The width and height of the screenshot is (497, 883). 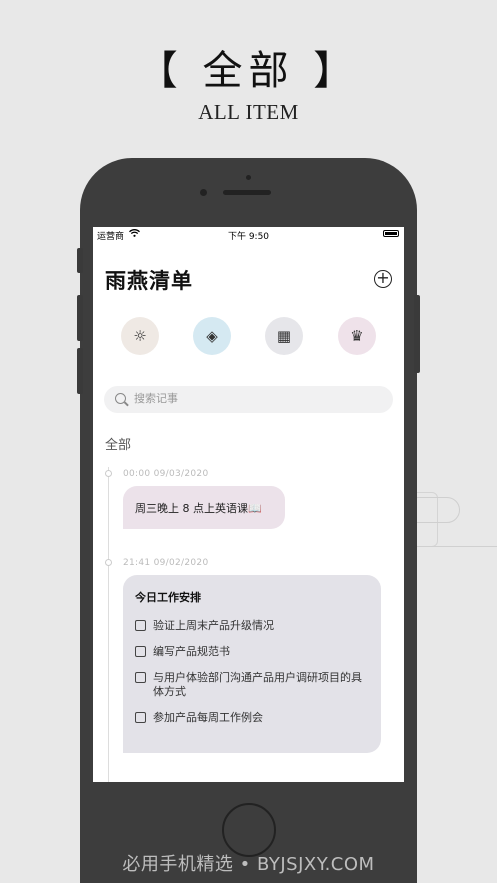 What do you see at coordinates (257, 684) in the screenshot?
I see `todo-text: 与用户体验部门沟通产品用户调研项目的具体方式` at bounding box center [257, 684].